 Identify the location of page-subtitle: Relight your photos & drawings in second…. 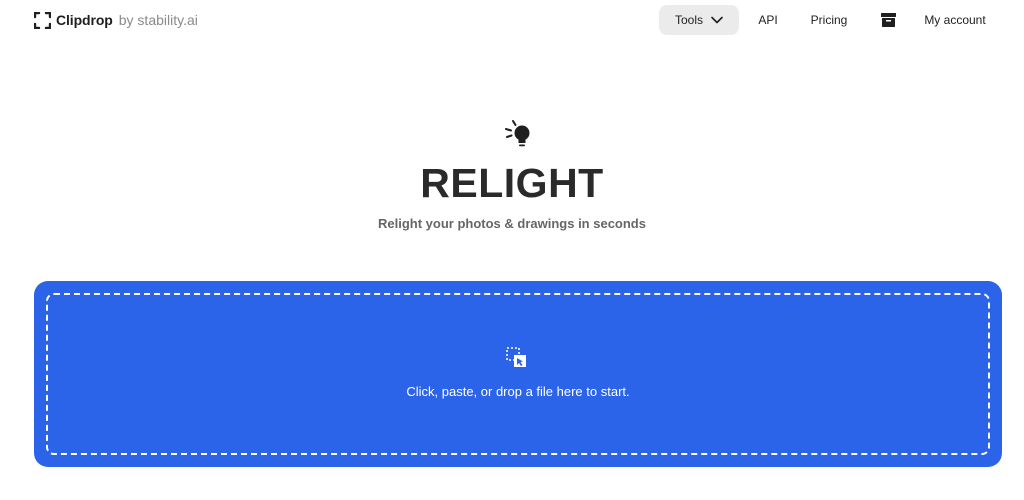
(512, 223).